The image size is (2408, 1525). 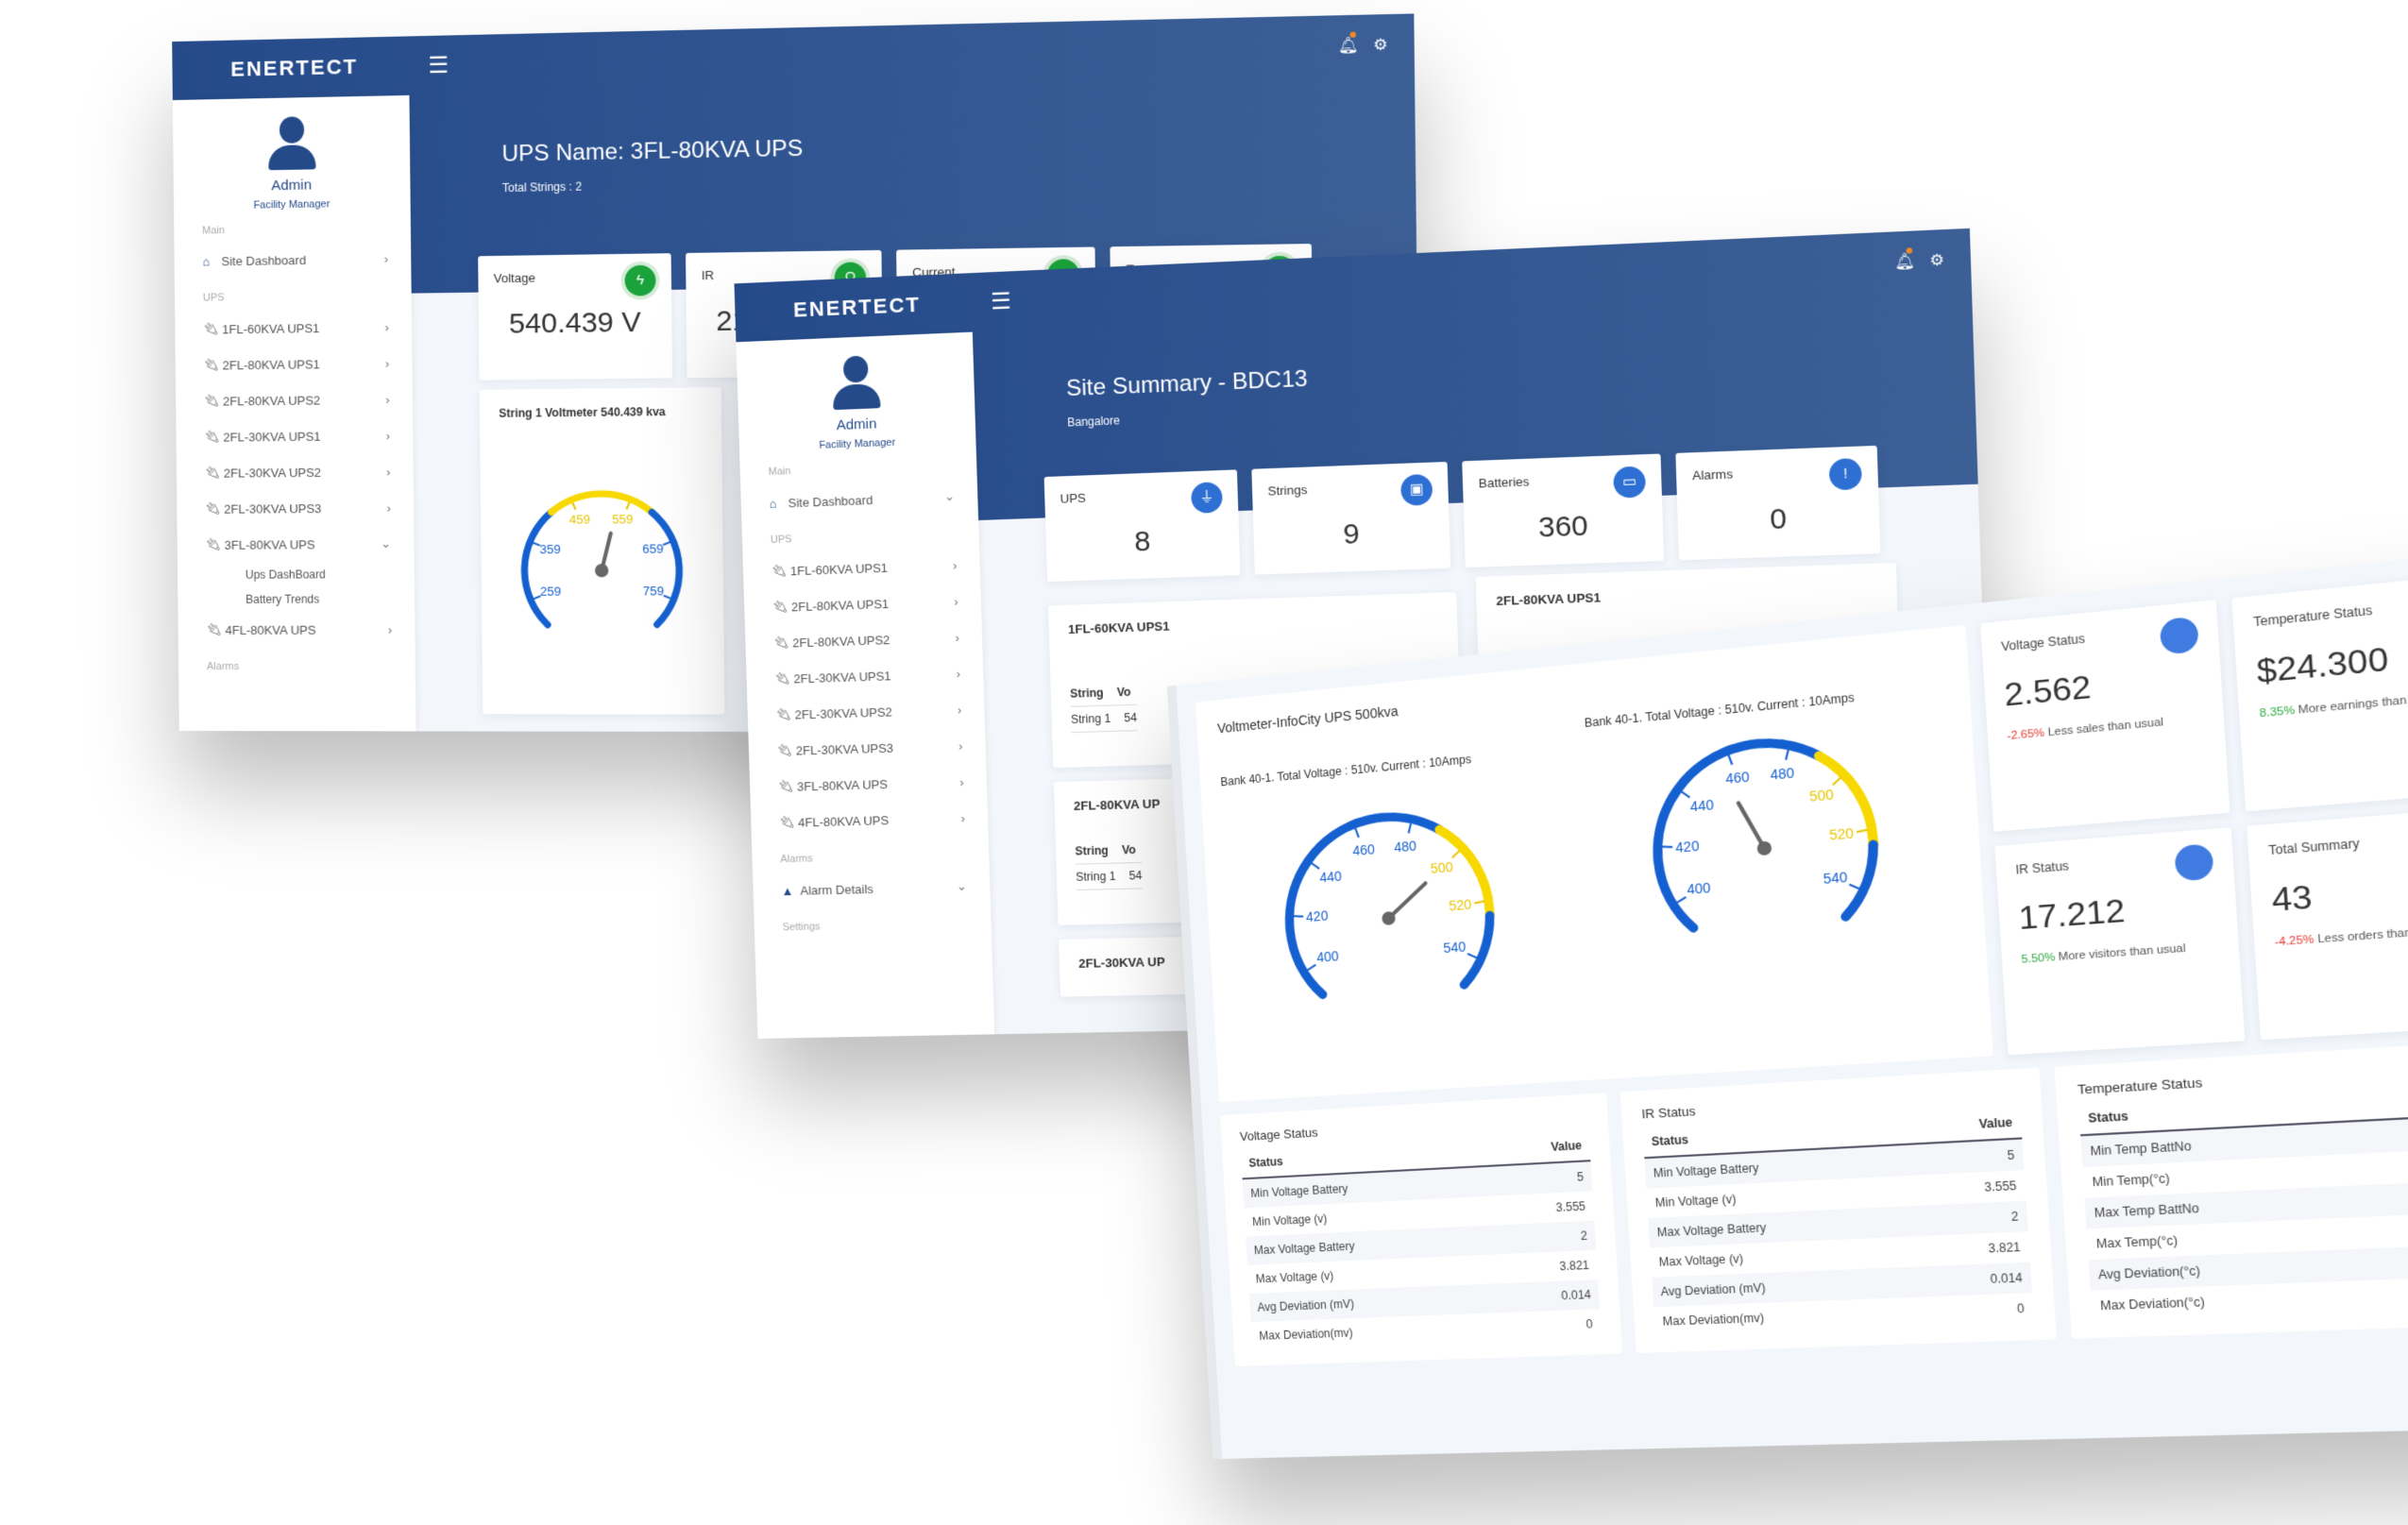 I want to click on summary-card-ups: UPS ⏚ 8, so click(x=1142, y=526).